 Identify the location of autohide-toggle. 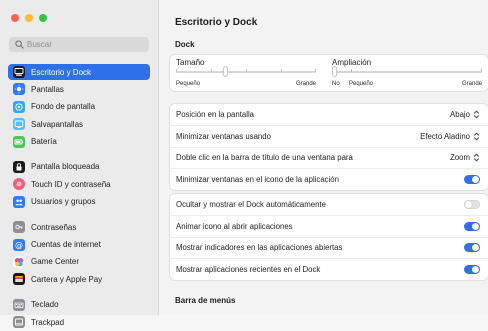
(472, 205).